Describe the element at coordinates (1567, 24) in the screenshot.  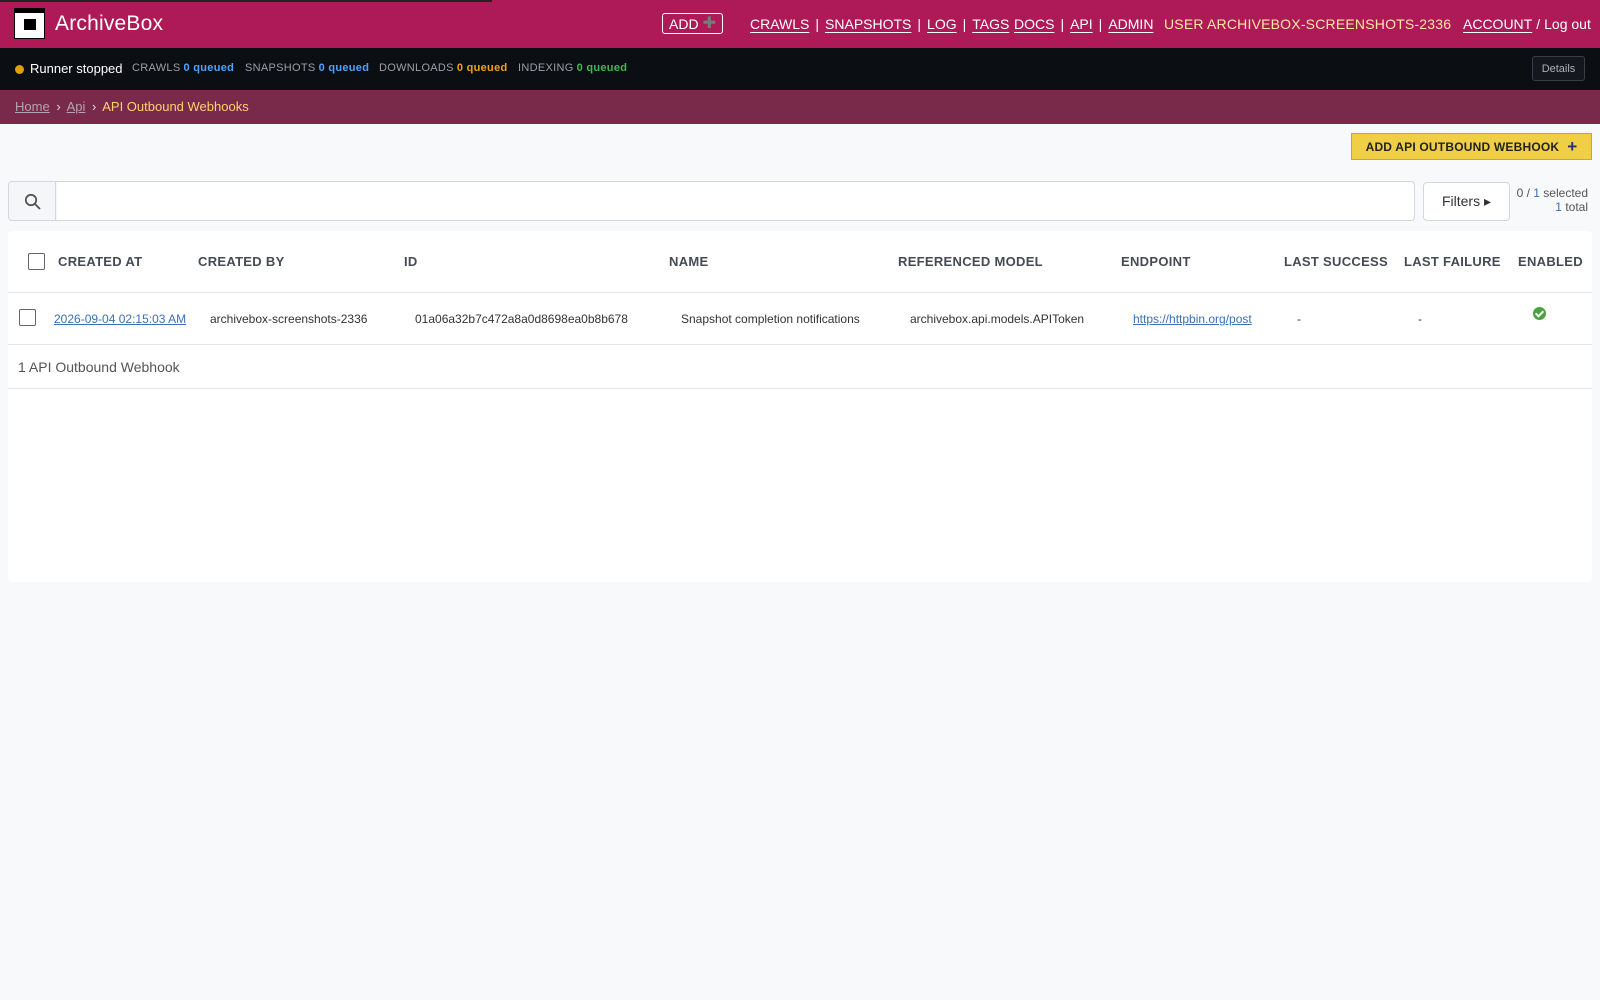
I see `logout-link: Log out` at that location.